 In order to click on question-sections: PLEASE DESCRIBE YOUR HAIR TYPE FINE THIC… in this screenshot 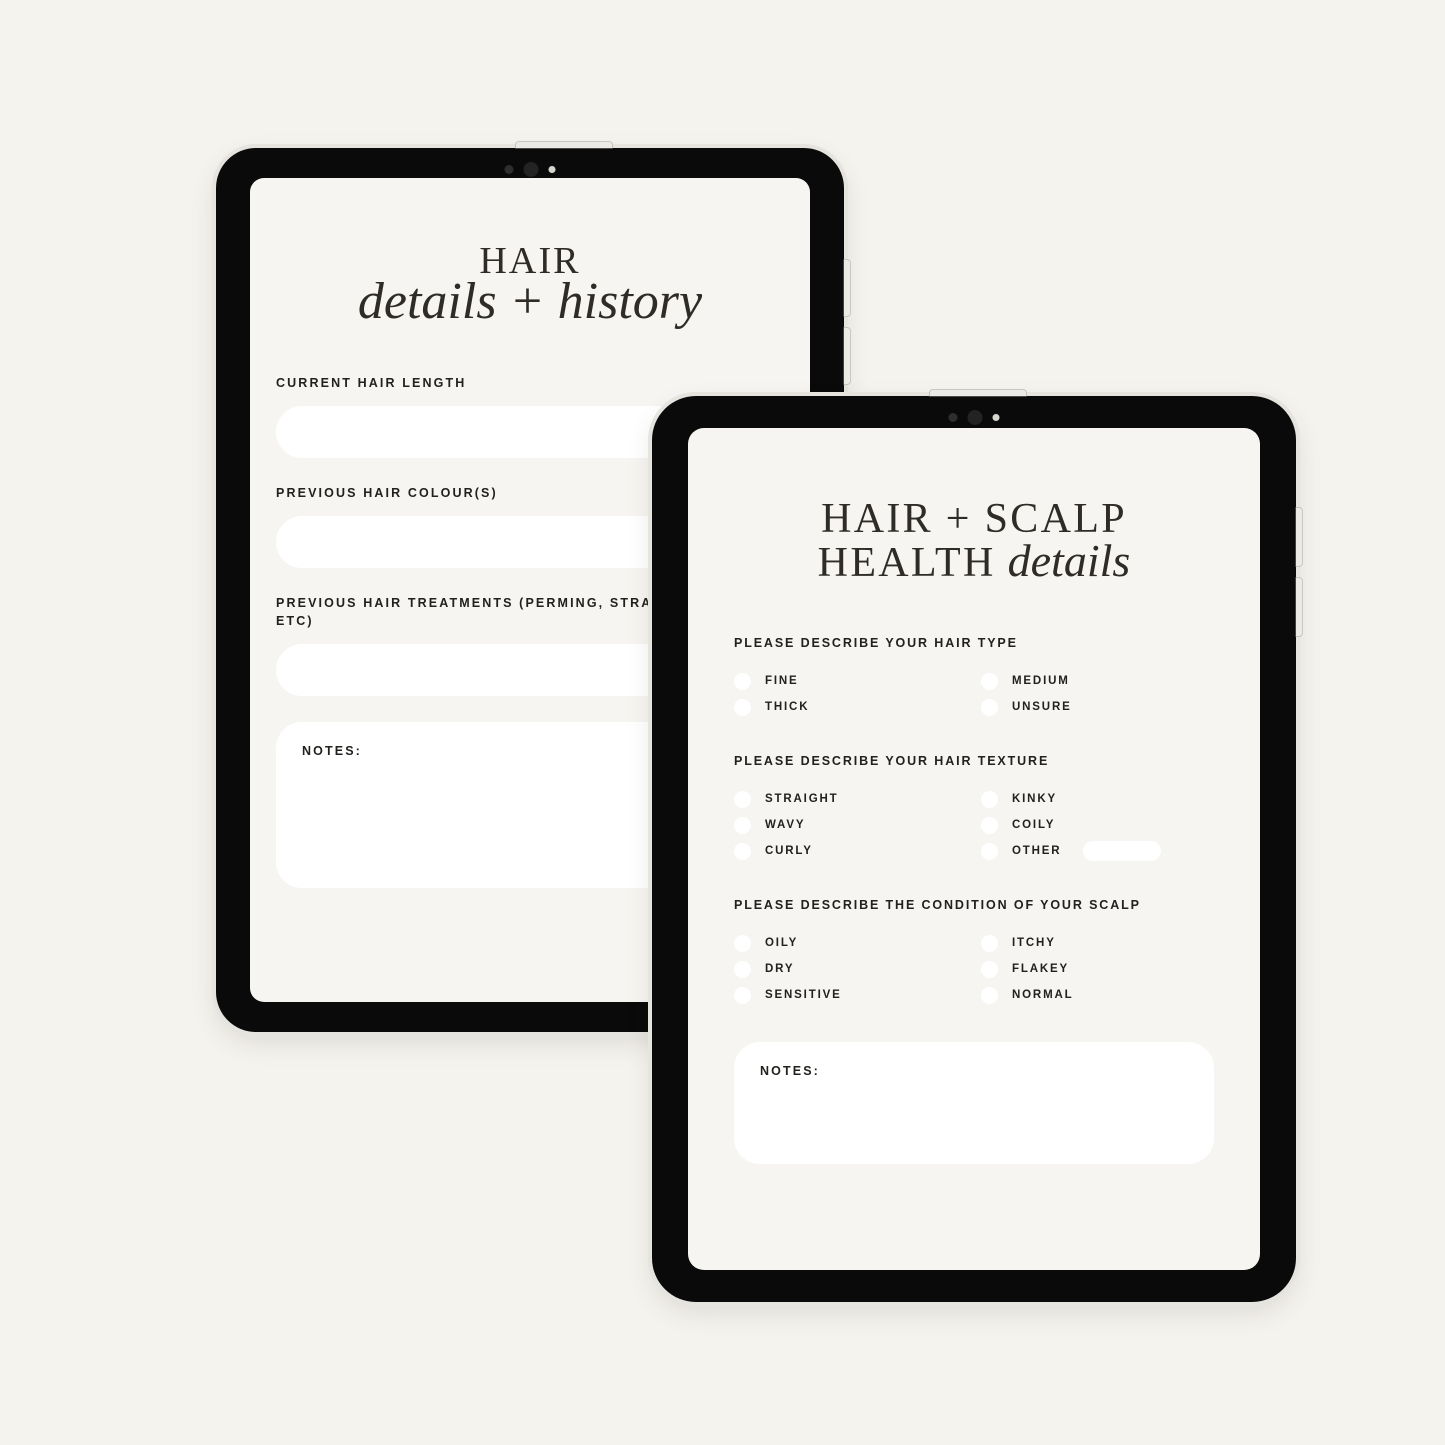, I will do `click(974, 900)`.